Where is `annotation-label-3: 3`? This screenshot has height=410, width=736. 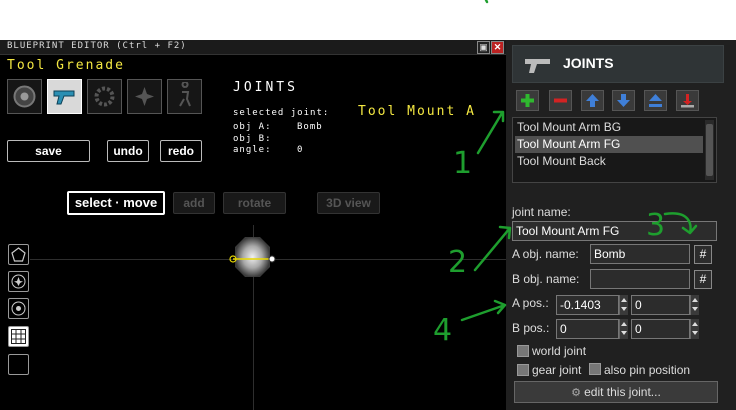
annotation-label-3: 3 is located at coordinates (655, 225).